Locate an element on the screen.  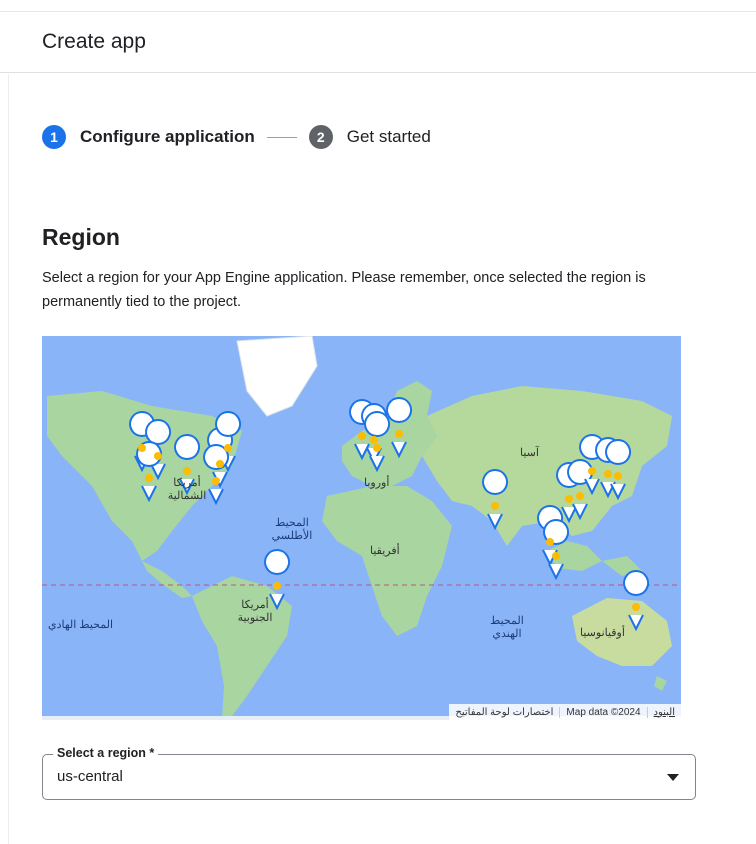
region-select-value: us-central is located at coordinates (90, 776).